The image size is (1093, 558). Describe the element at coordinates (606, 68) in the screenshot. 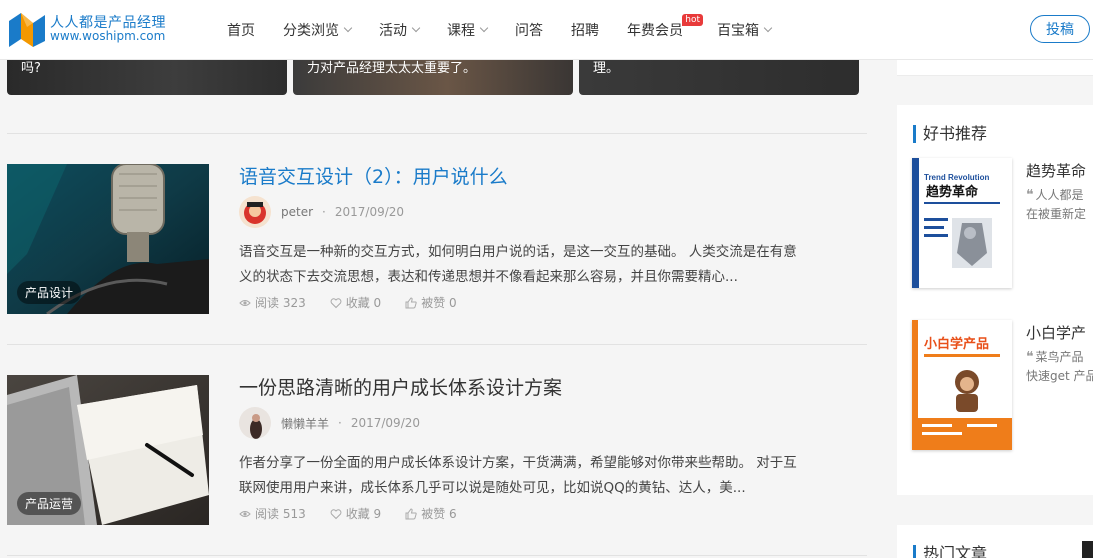

I see `featured-card-text: 理。` at that location.